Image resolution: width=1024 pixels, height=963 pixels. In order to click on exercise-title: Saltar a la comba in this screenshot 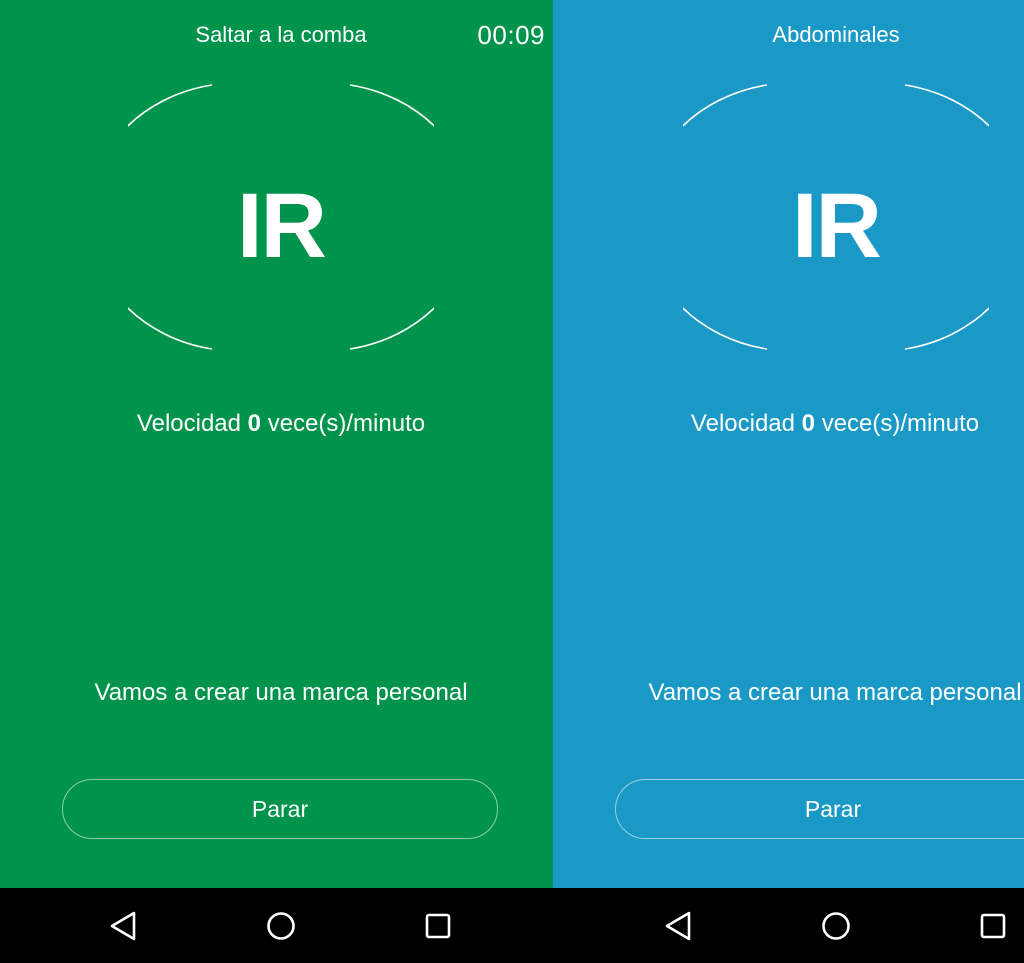, I will do `click(281, 34)`.